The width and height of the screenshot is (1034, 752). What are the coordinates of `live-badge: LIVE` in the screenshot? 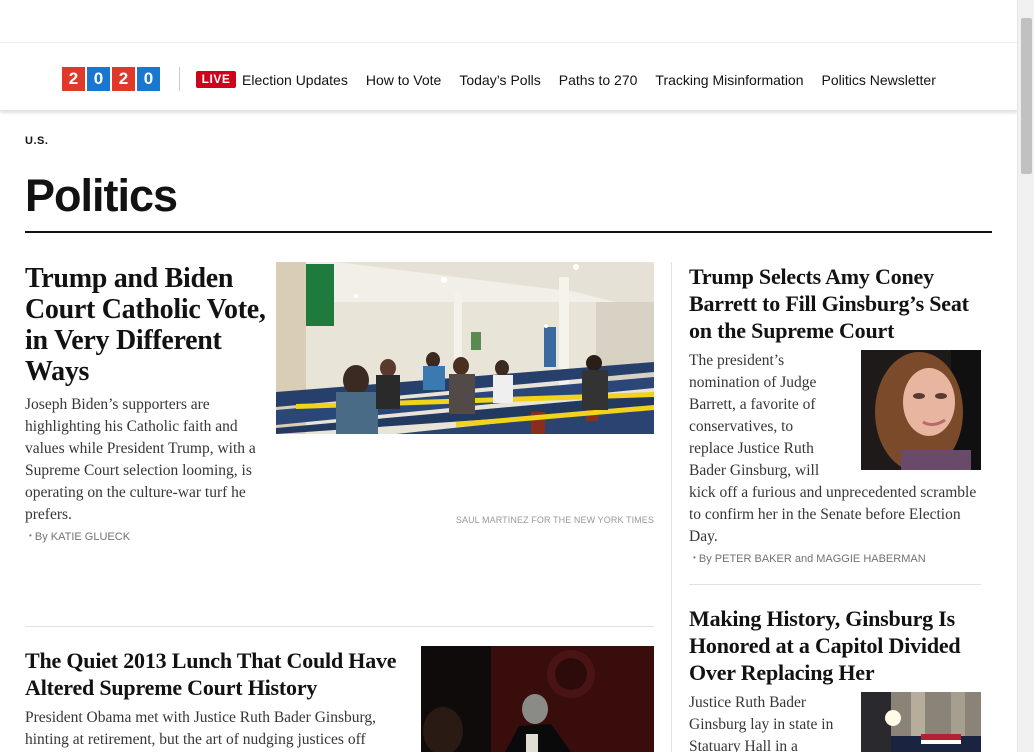 It's located at (216, 79).